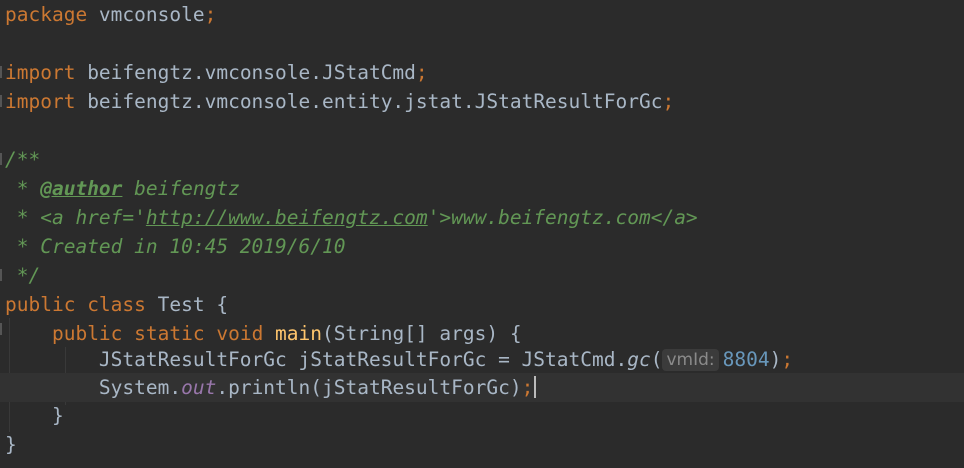 This screenshot has width=964, height=468. I want to click on doc-comment: * Created in 10:45 2019/6/10, so click(175, 246).